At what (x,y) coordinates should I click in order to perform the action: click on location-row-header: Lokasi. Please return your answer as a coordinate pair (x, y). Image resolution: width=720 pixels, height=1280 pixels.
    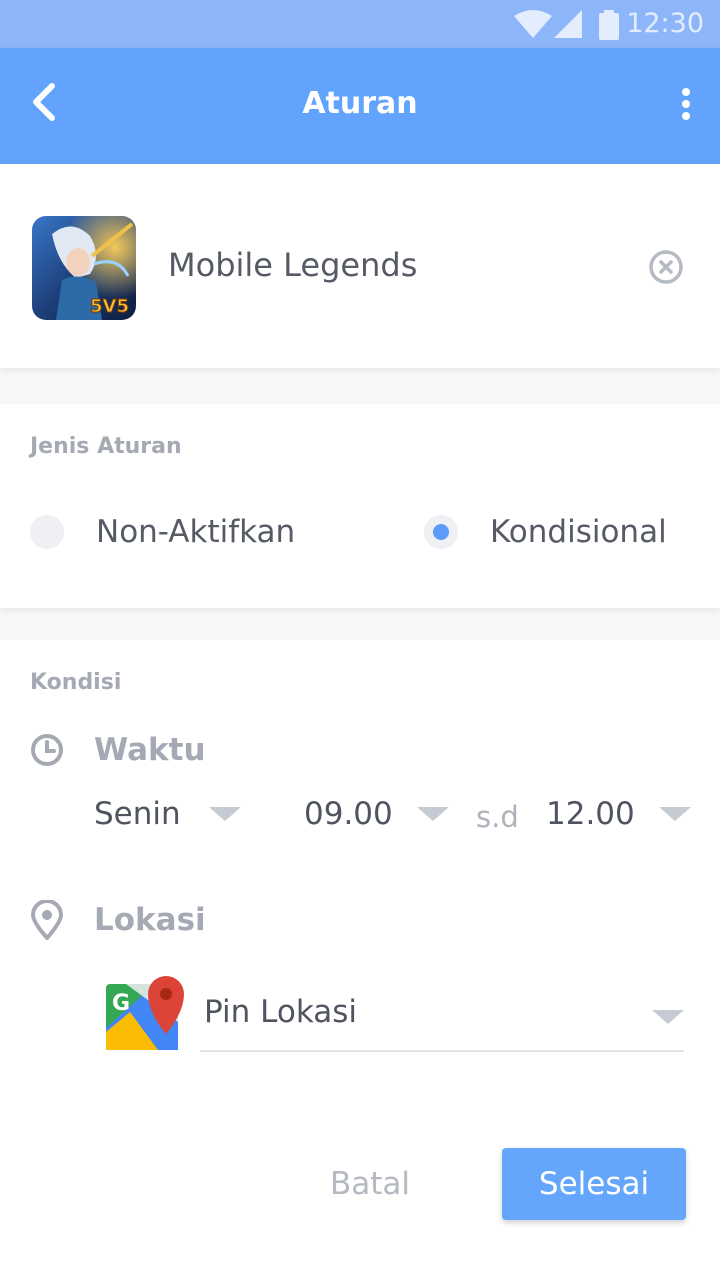
    Looking at the image, I should click on (118, 920).